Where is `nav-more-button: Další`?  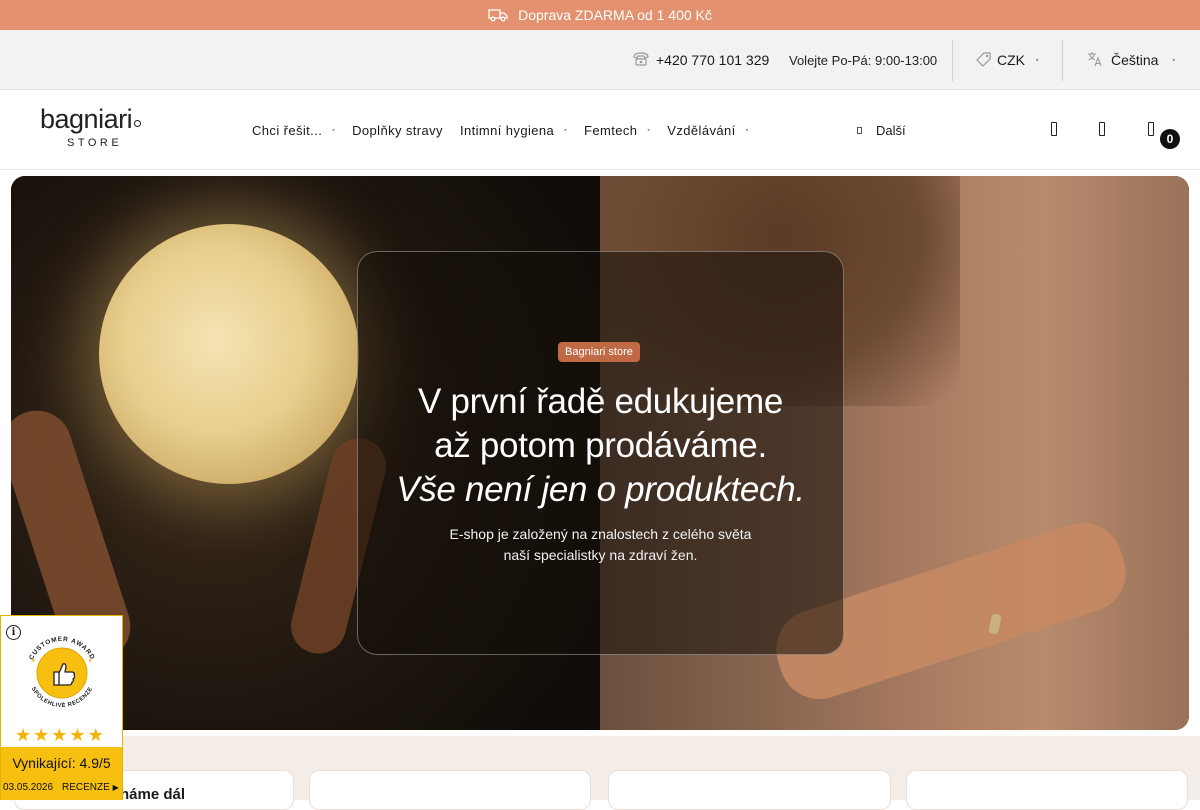 nav-more-button: Další is located at coordinates (881, 130).